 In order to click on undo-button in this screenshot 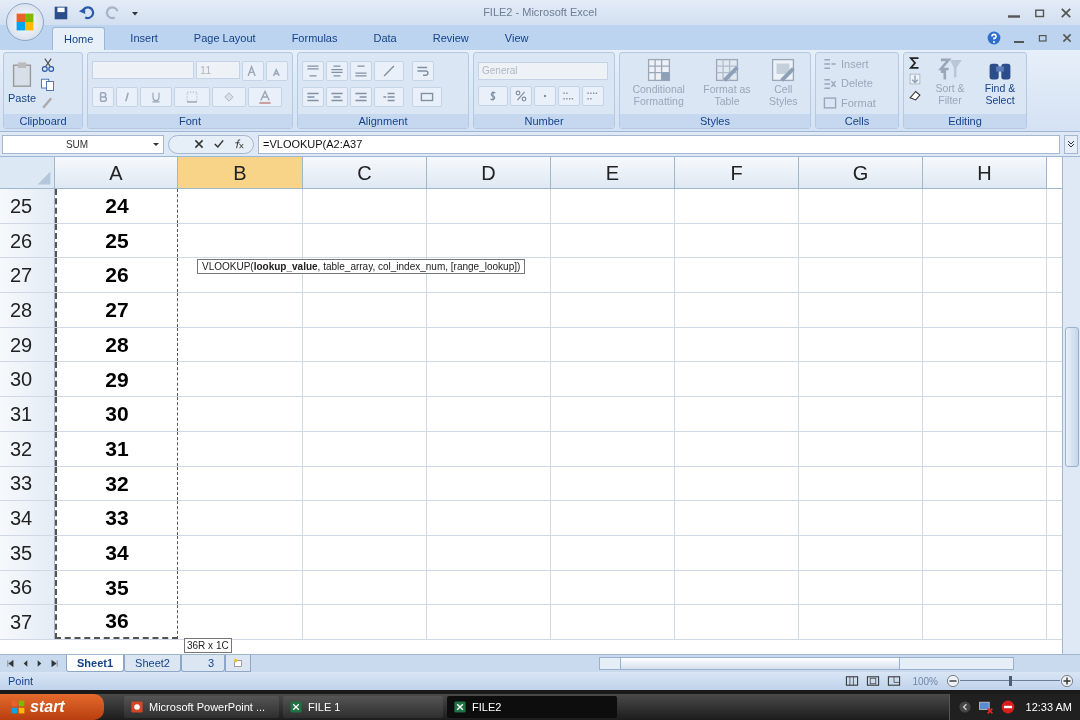, I will do `click(87, 12)`.